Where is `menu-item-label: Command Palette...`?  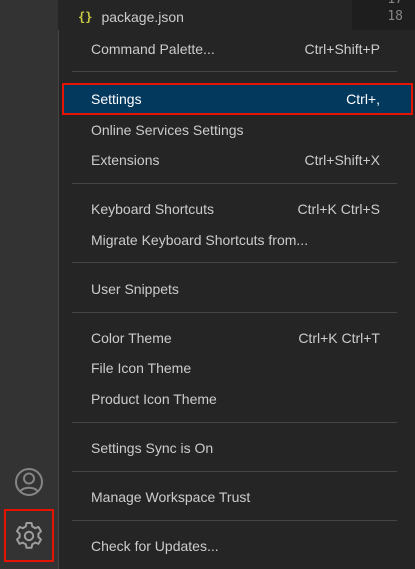 menu-item-label: Command Palette... is located at coordinates (153, 49).